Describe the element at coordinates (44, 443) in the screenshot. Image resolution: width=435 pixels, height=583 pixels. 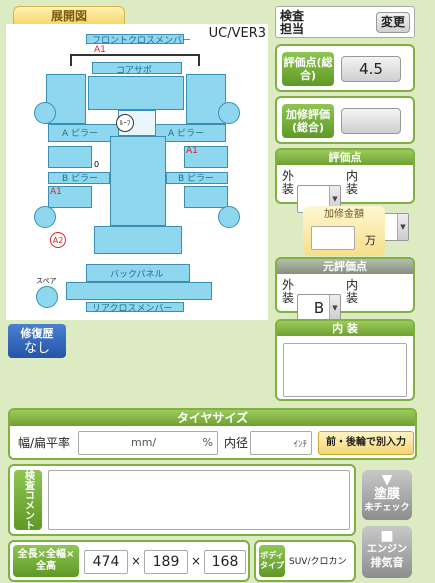
I see `tire-width-label: 幅/扁平率` at that location.